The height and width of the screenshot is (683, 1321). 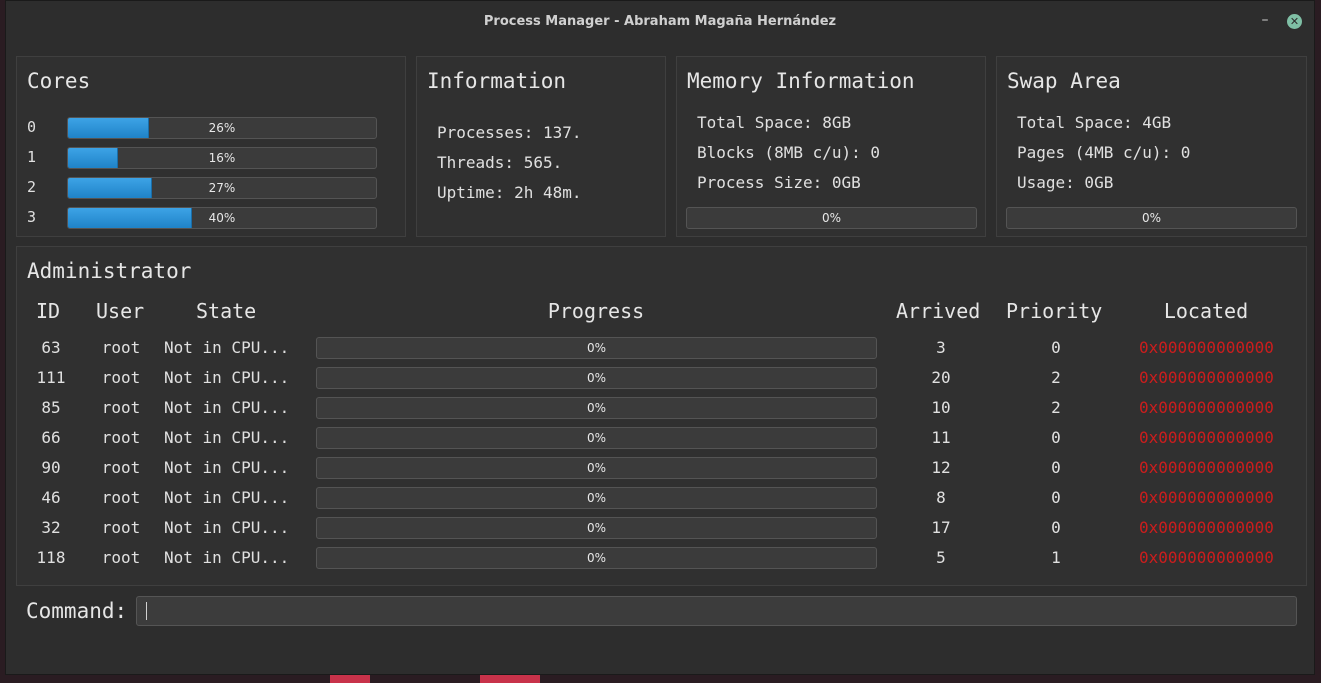 I want to click on core-label: 2, so click(x=32, y=187).